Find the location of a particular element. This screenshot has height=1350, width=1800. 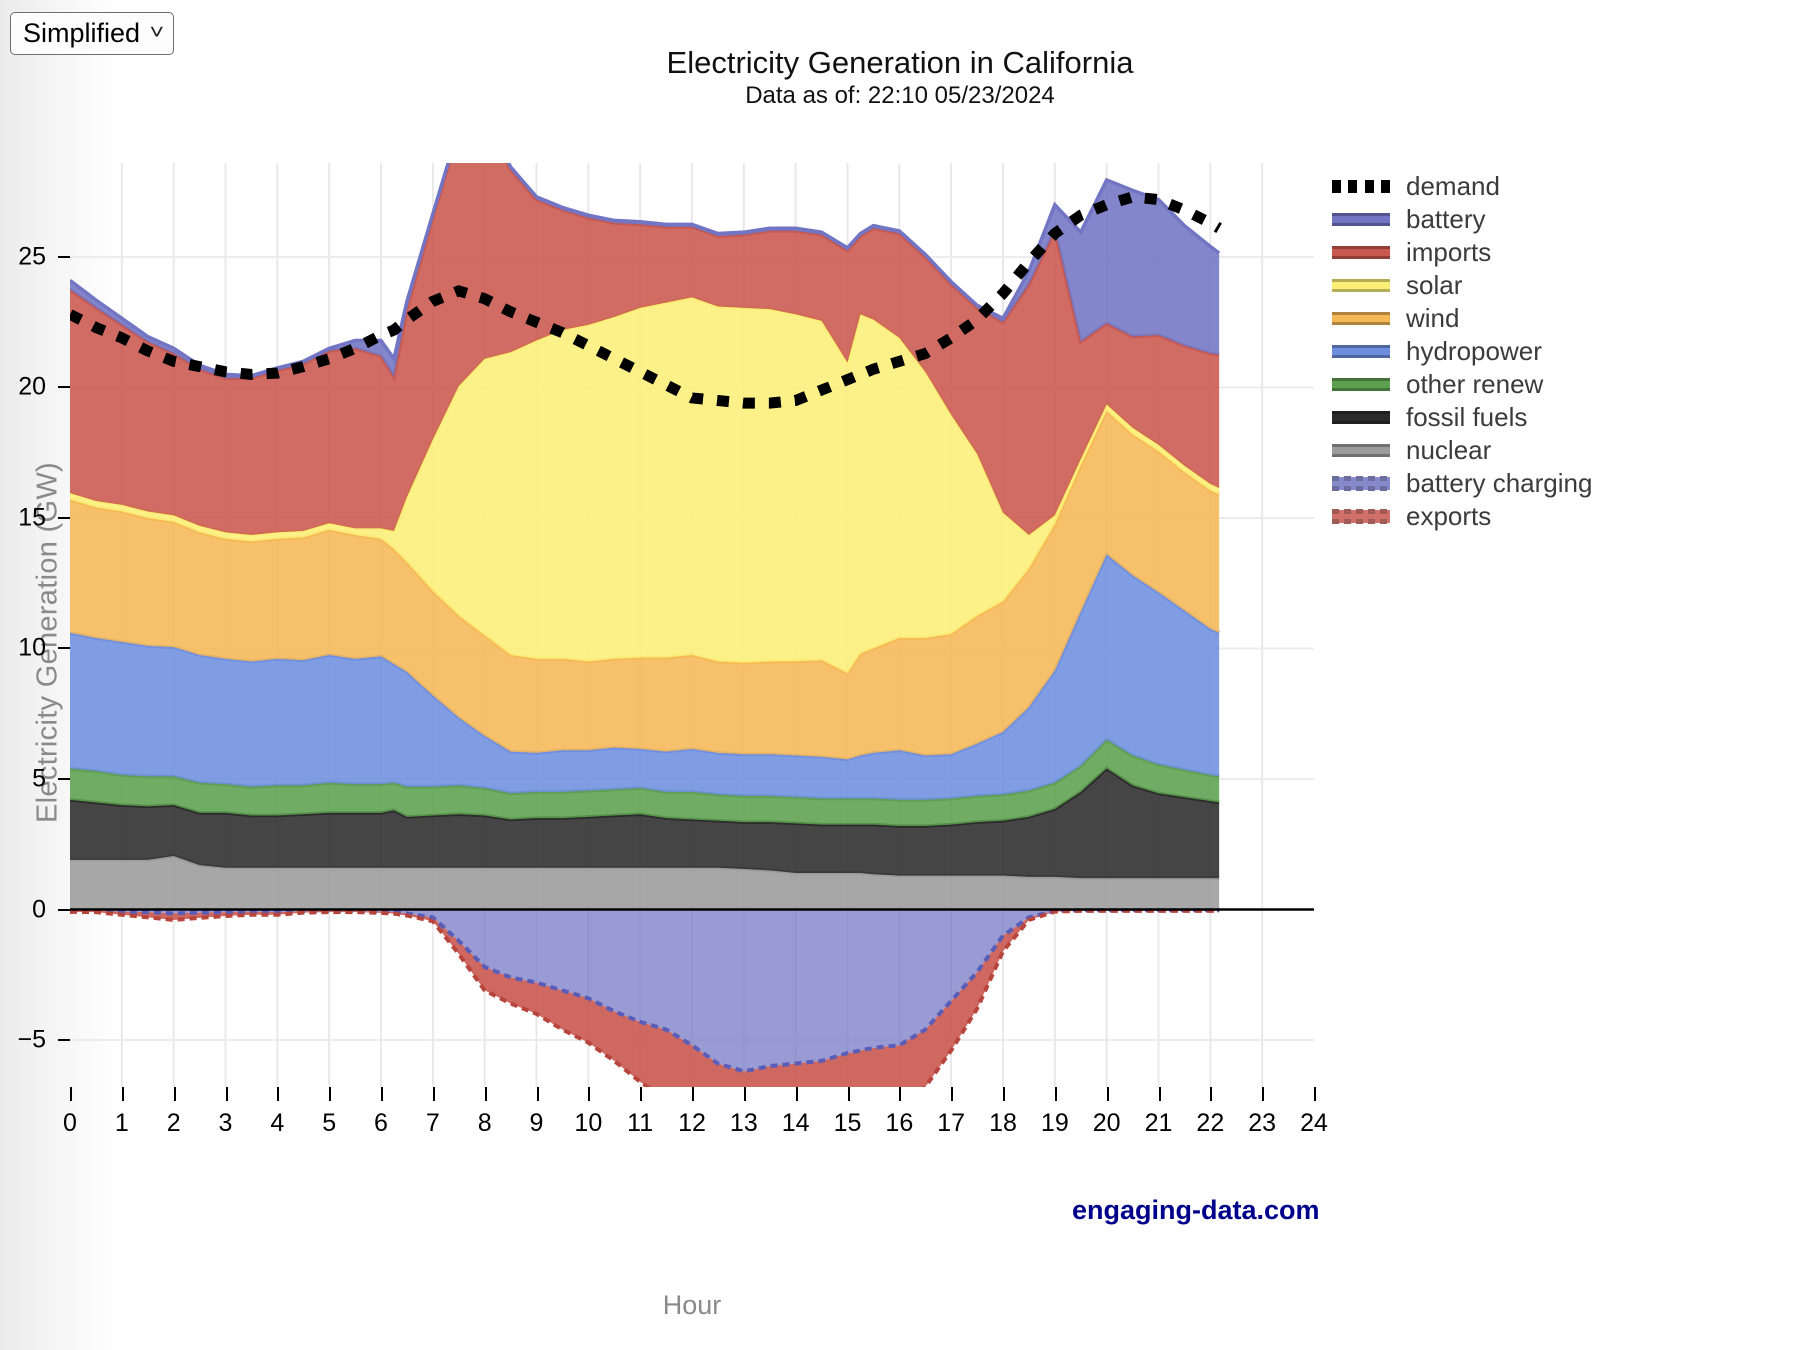

view-mode-value: Simplified is located at coordinates (82, 33).